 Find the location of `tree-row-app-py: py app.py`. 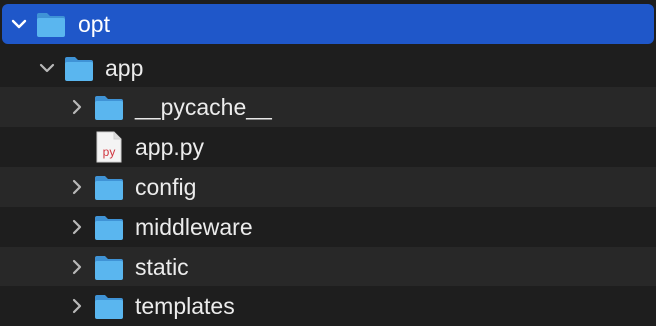

tree-row-app-py: py app.py is located at coordinates (328, 147).